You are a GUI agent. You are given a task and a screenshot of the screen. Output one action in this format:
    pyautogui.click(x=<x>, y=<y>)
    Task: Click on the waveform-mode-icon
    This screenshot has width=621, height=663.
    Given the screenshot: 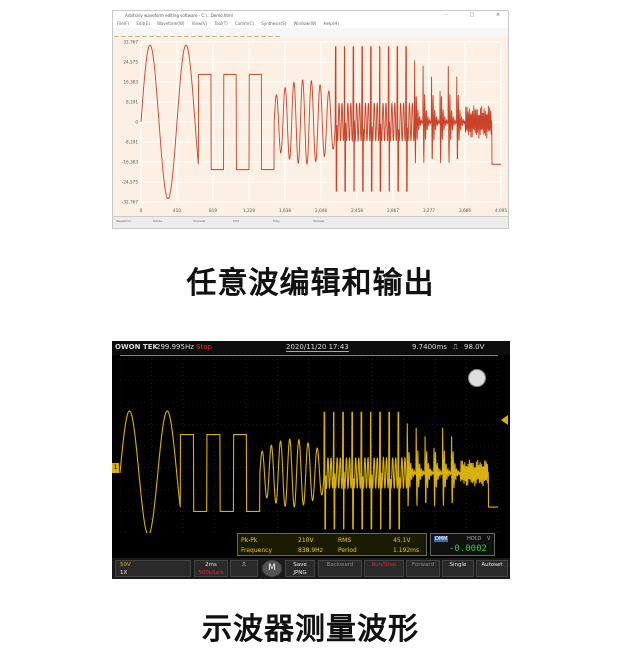 What is the action you would take?
    pyautogui.click(x=477, y=378)
    